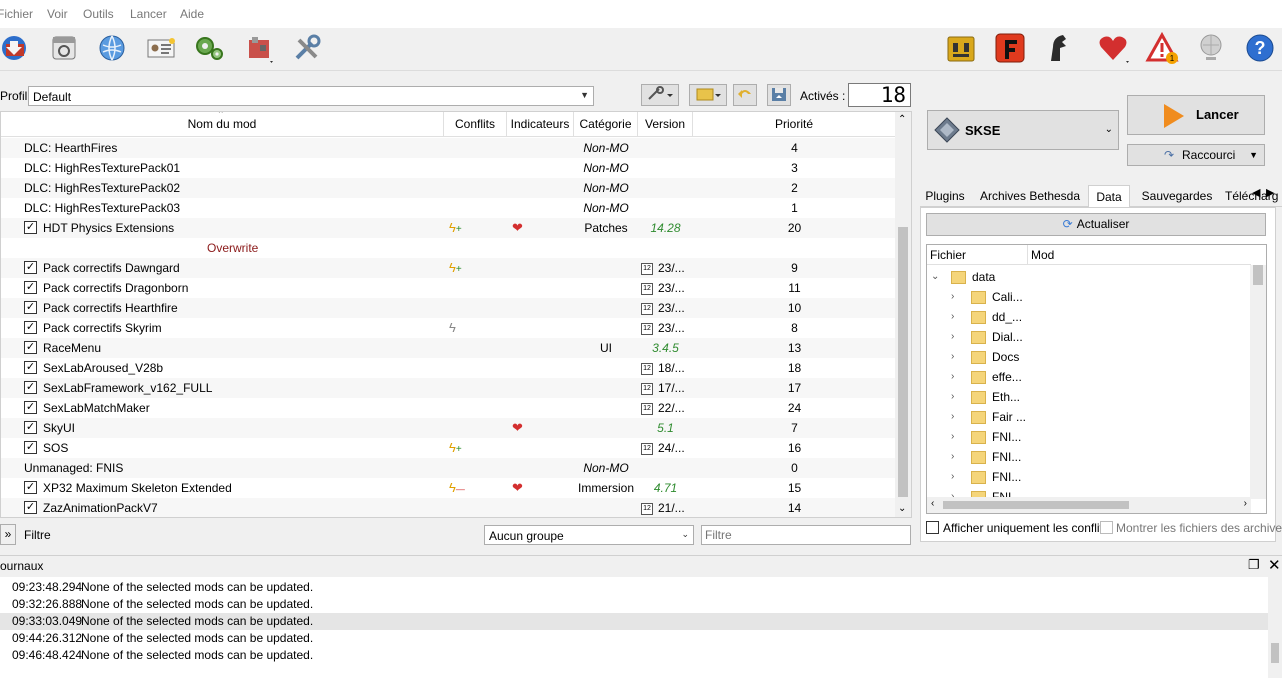 The image size is (1282, 678). What do you see at coordinates (806, 535) in the screenshot?
I see `mod-filter-input` at bounding box center [806, 535].